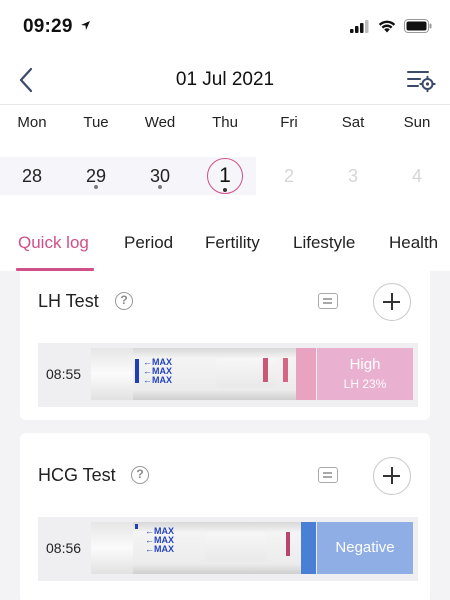  I want to click on hcg-test-result-row: 08:56 ←MAX ←MAX ←MAX Negative, so click(228, 549).